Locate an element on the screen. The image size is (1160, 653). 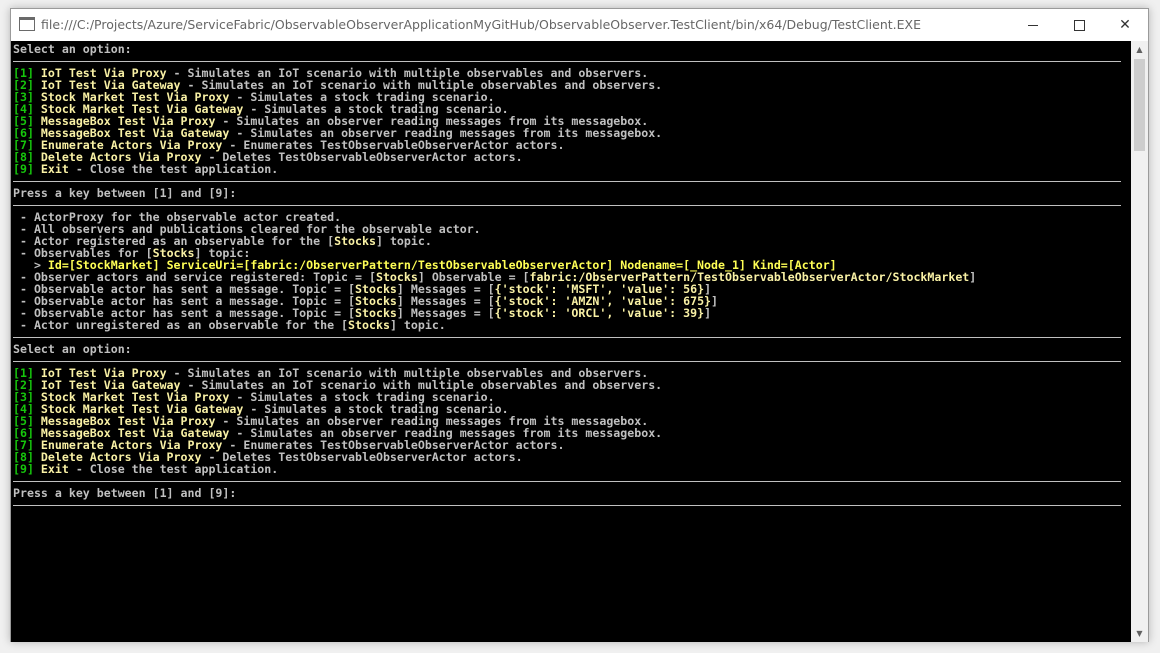
vertical-scrollbar: ▲ ▼ is located at coordinates (1139, 341).